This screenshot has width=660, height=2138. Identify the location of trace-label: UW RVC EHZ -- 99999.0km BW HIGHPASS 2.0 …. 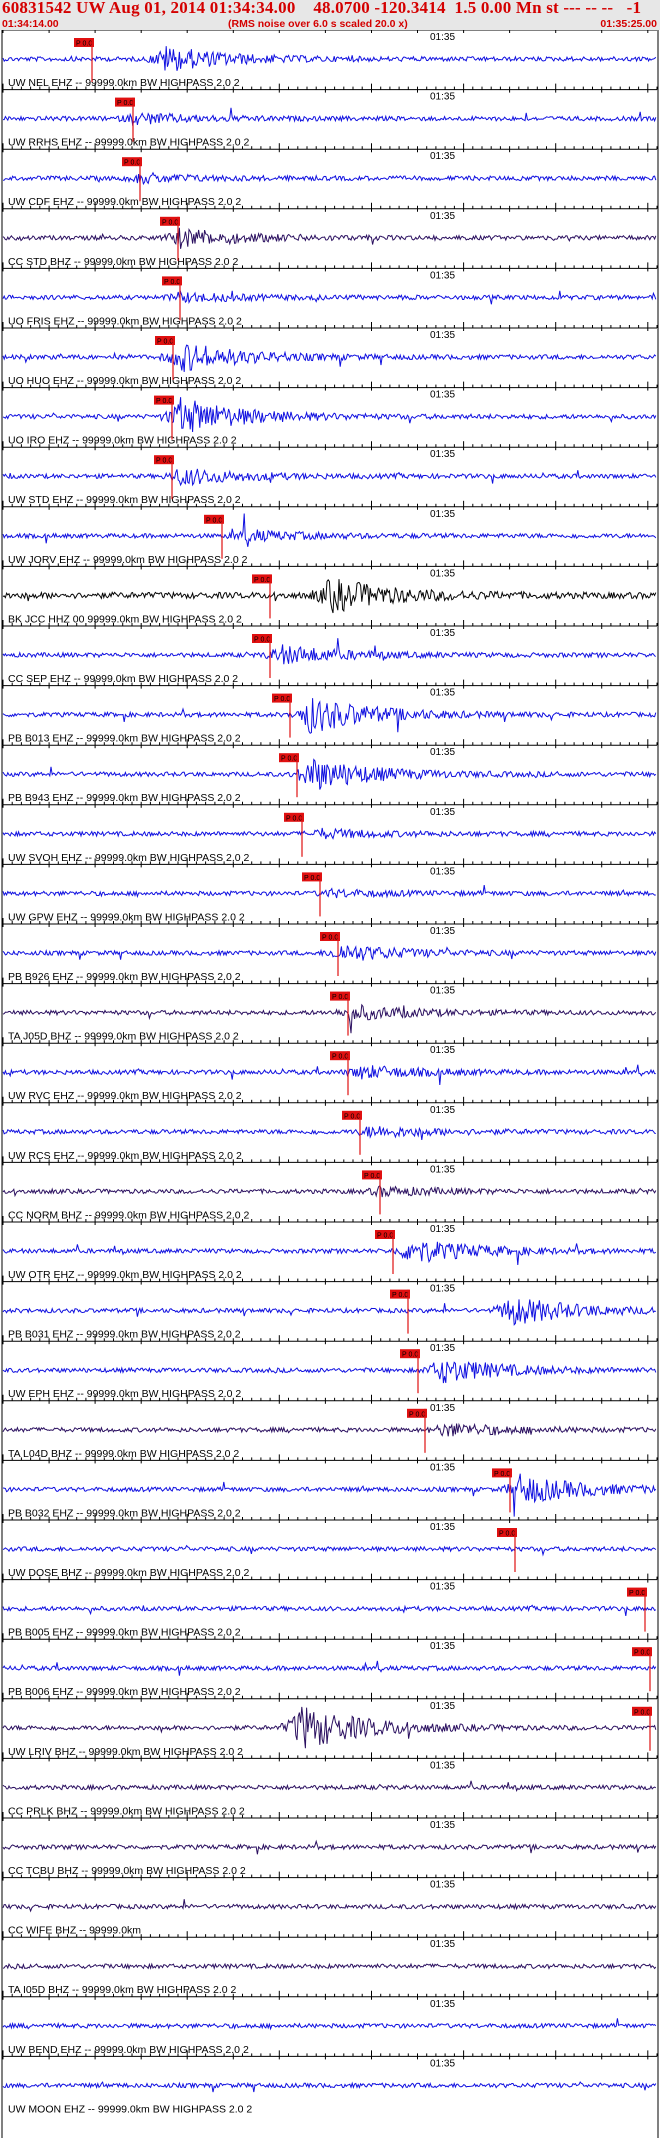
(125, 1096).